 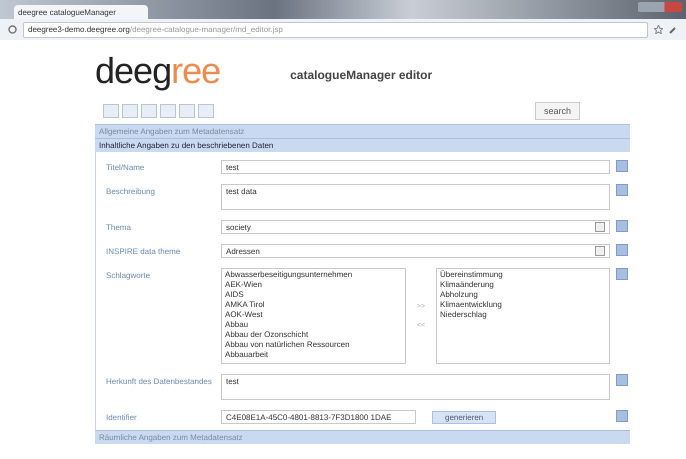 I want to click on page-title: catalogueManager editor, so click(x=361, y=75).